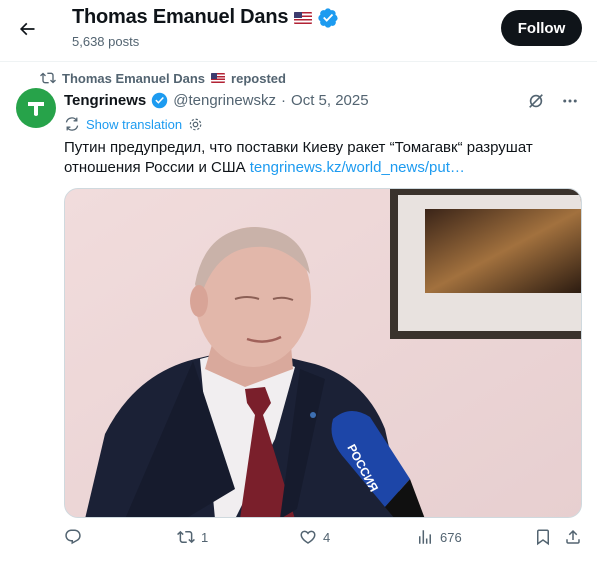 The width and height of the screenshot is (597, 563). What do you see at coordinates (105, 100) in the screenshot?
I see `author-name: Tengrinews` at bounding box center [105, 100].